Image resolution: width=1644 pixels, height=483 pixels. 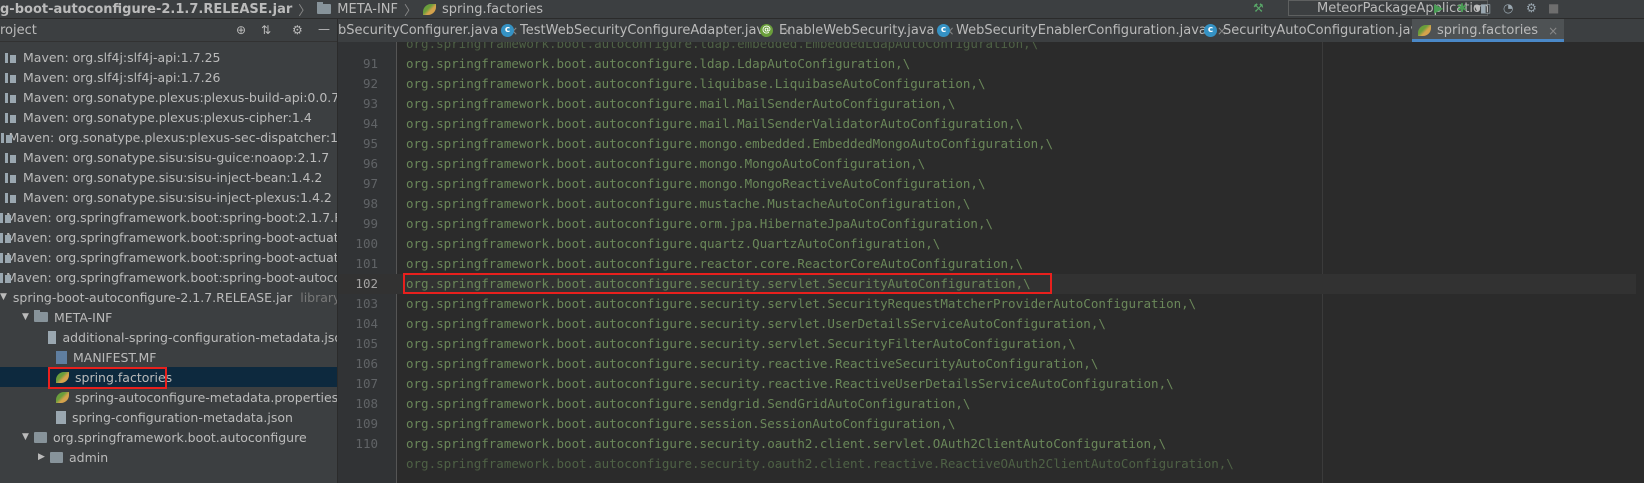 I want to click on folder-icon, so click(x=324, y=8).